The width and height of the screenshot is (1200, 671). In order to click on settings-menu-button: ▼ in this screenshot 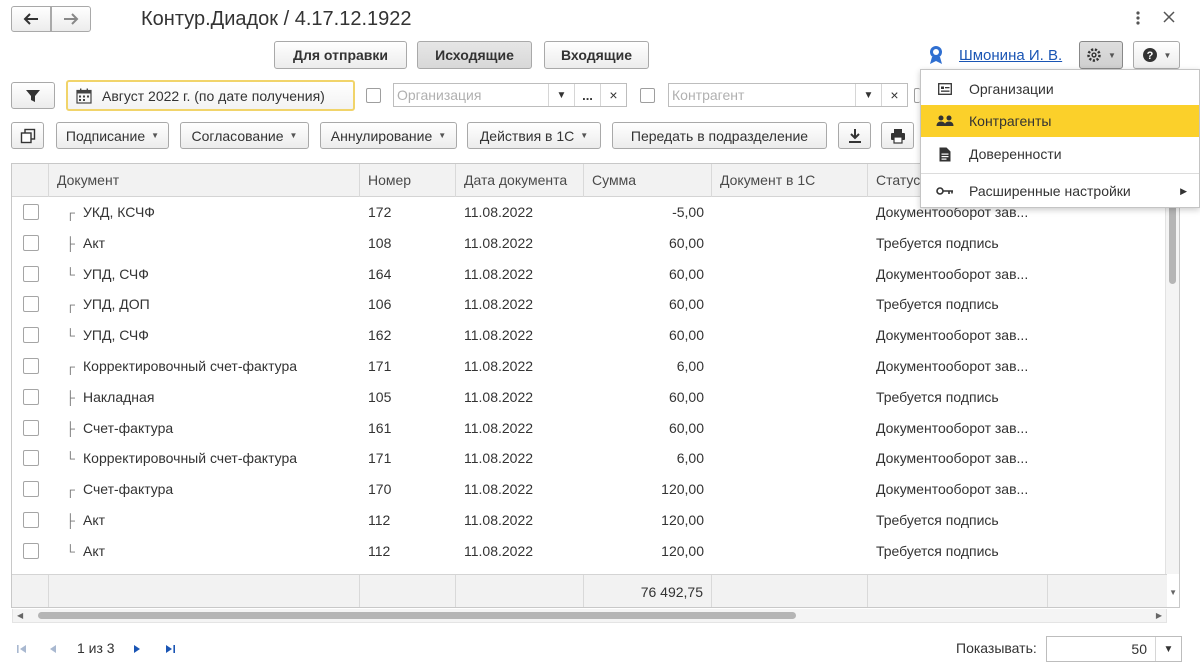, I will do `click(1101, 55)`.